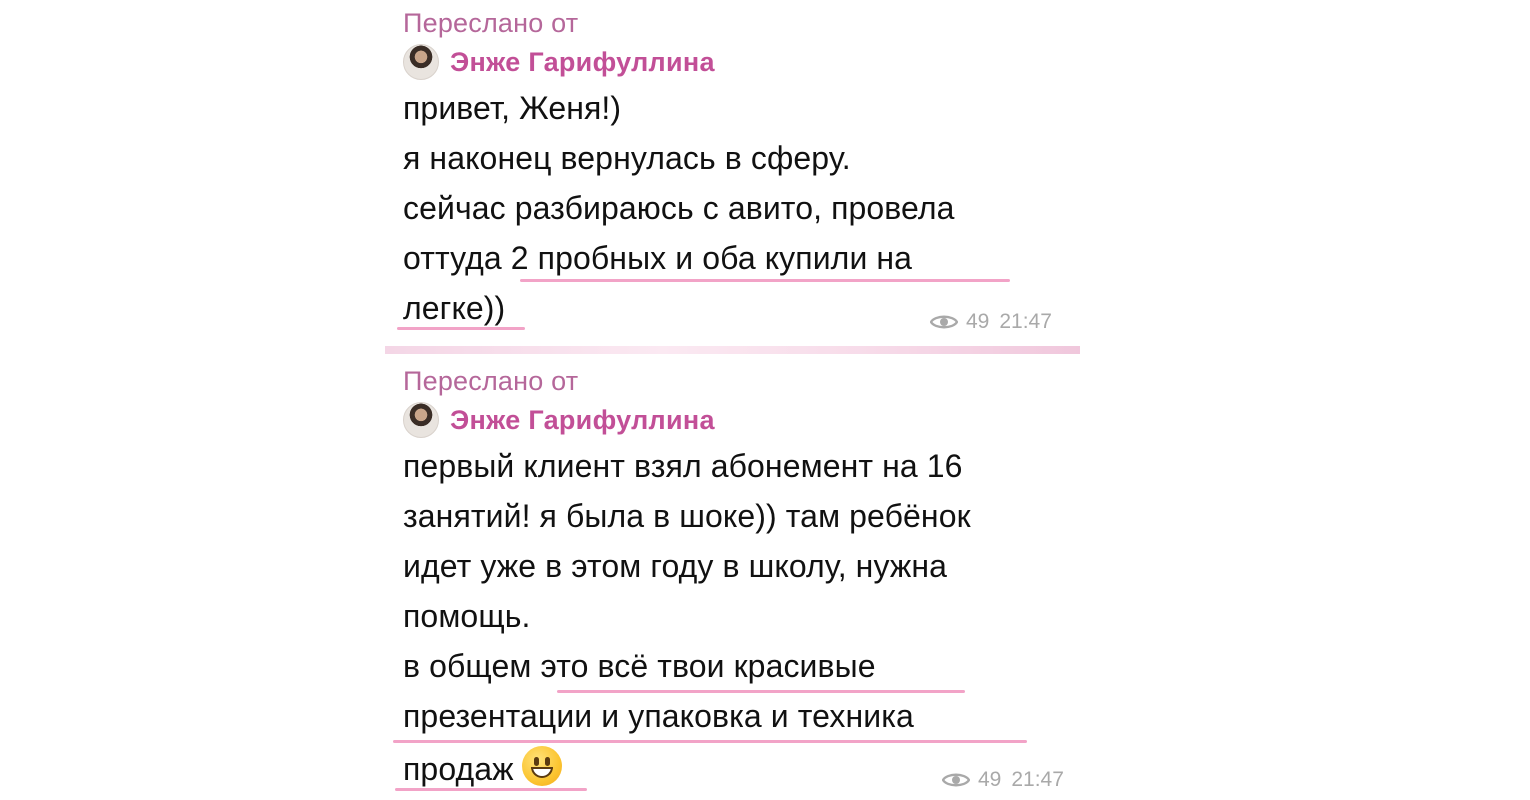 This screenshot has height=800, width=1530. I want to click on message-line: идет уже в этом году в школу, нужна, so click(675, 566).